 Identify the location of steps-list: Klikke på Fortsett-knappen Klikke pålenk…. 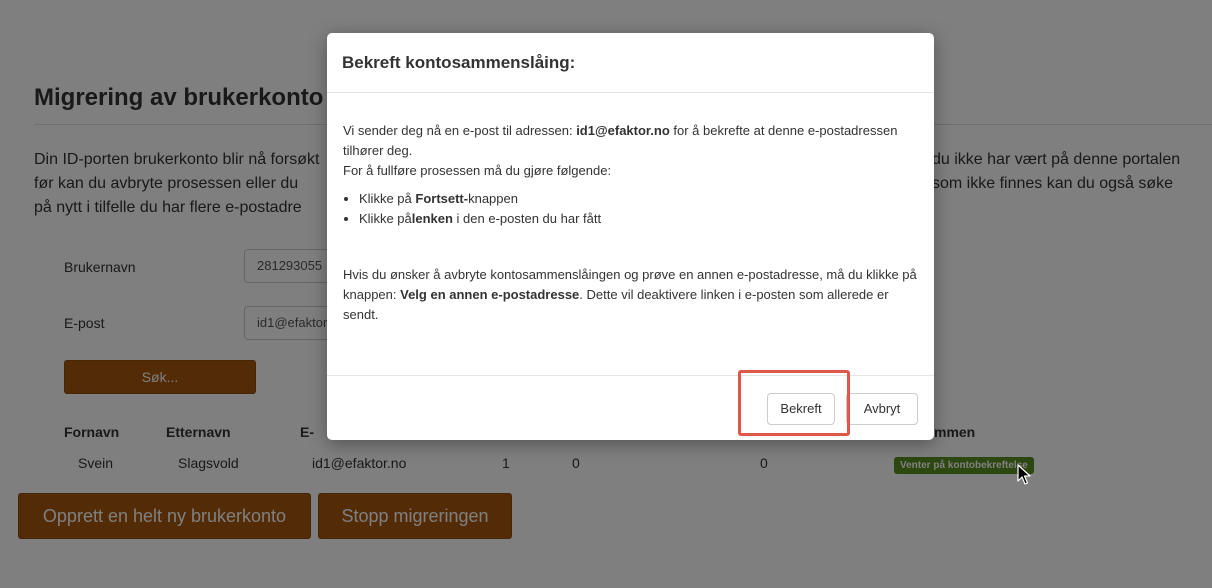
(633, 209).